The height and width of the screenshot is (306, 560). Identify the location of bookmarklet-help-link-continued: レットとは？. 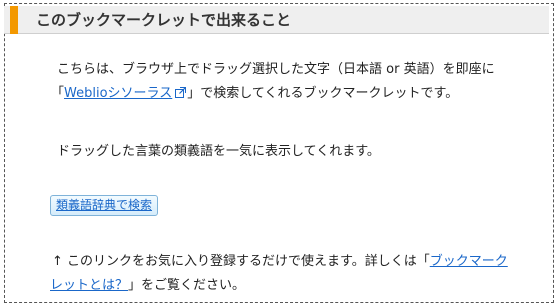
(89, 285).